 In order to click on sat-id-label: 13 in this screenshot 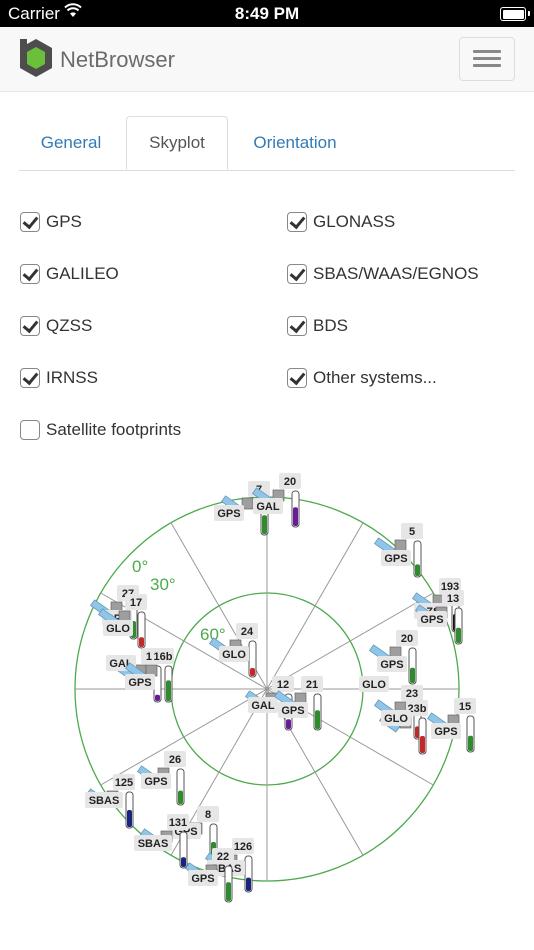, I will do `click(453, 599)`.